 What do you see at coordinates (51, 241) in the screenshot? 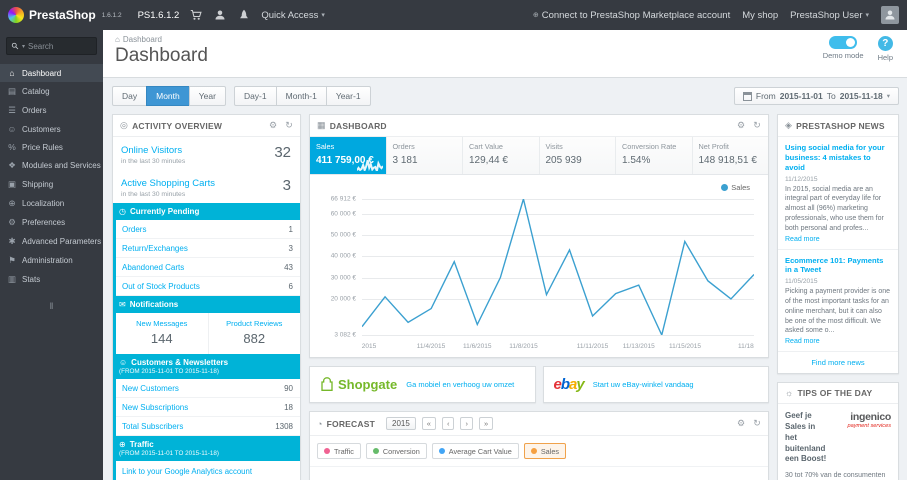
I see `sidebar-item-advanced-parameters: ✱ Advanced Parameters` at bounding box center [51, 241].